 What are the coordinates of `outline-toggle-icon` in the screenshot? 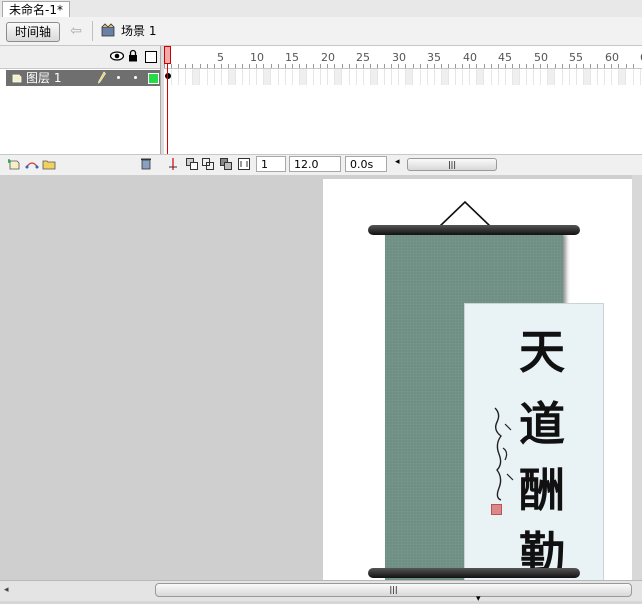 It's located at (151, 57).